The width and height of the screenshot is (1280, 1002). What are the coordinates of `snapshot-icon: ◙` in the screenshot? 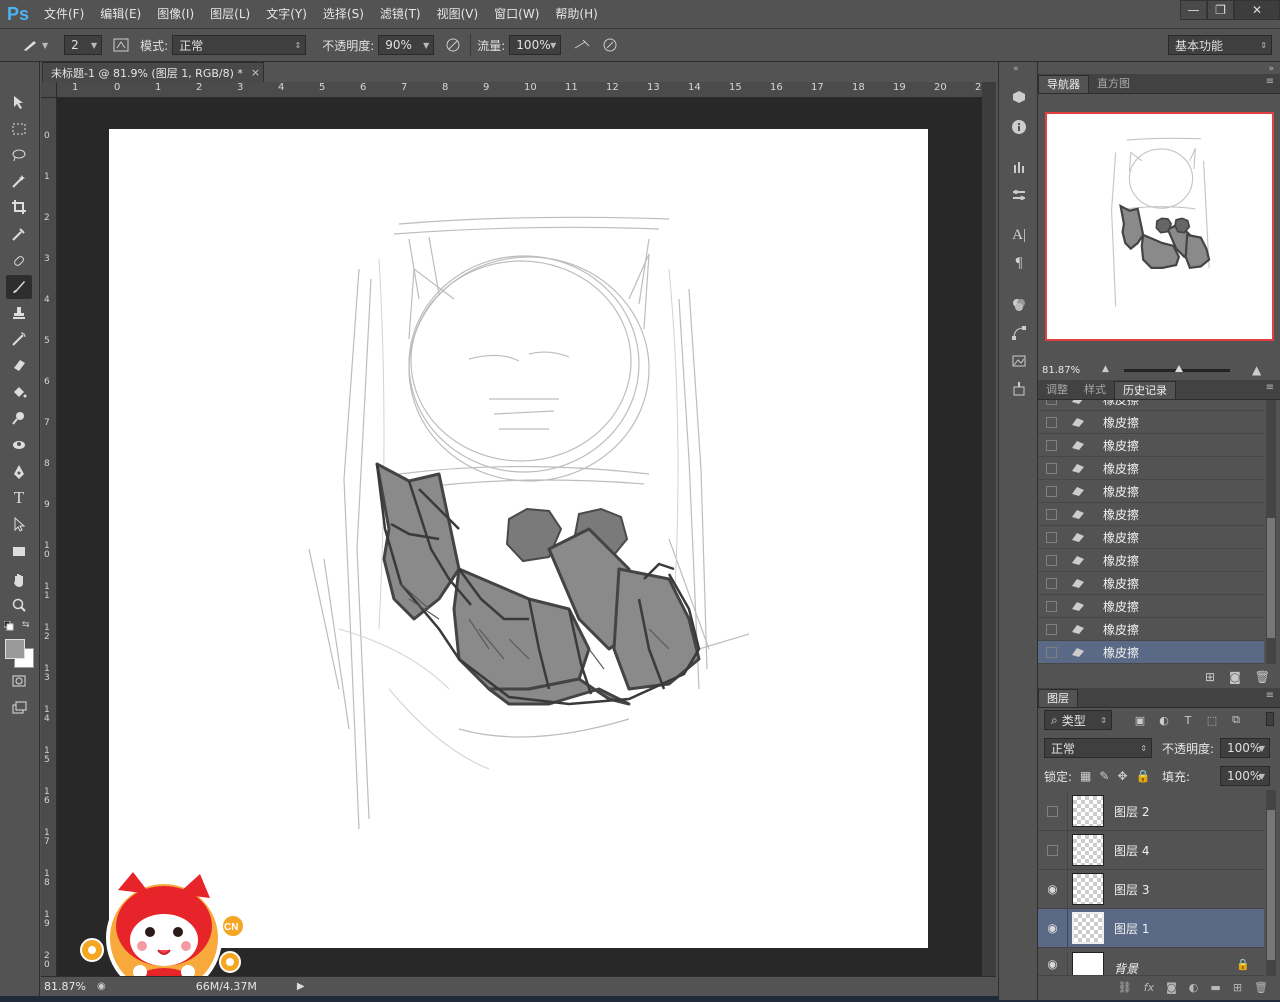 It's located at (1235, 677).